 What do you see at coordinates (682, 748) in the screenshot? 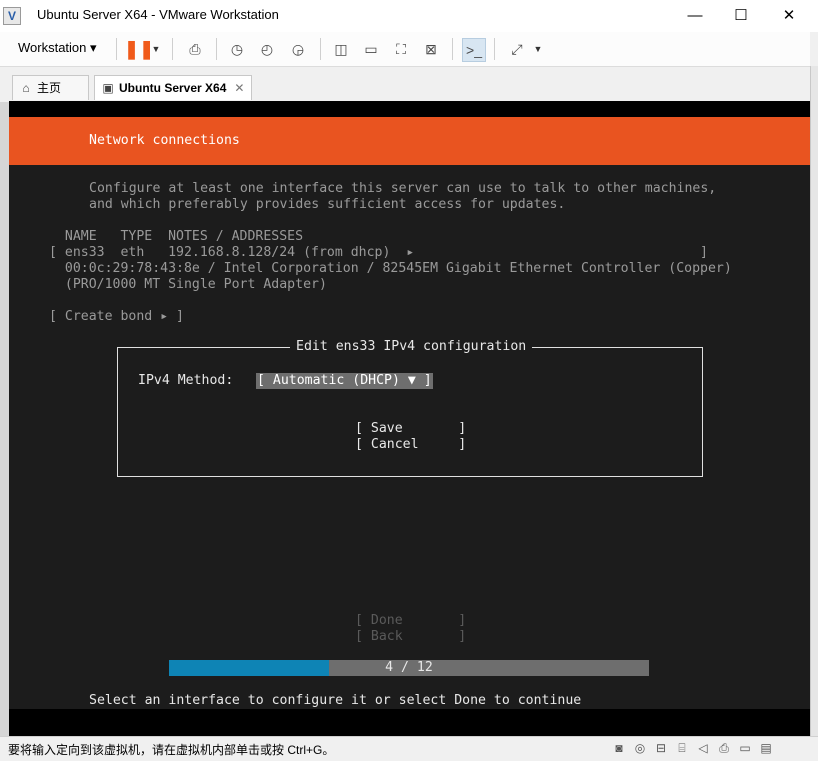
I see `usb-icon: ⌸` at bounding box center [682, 748].